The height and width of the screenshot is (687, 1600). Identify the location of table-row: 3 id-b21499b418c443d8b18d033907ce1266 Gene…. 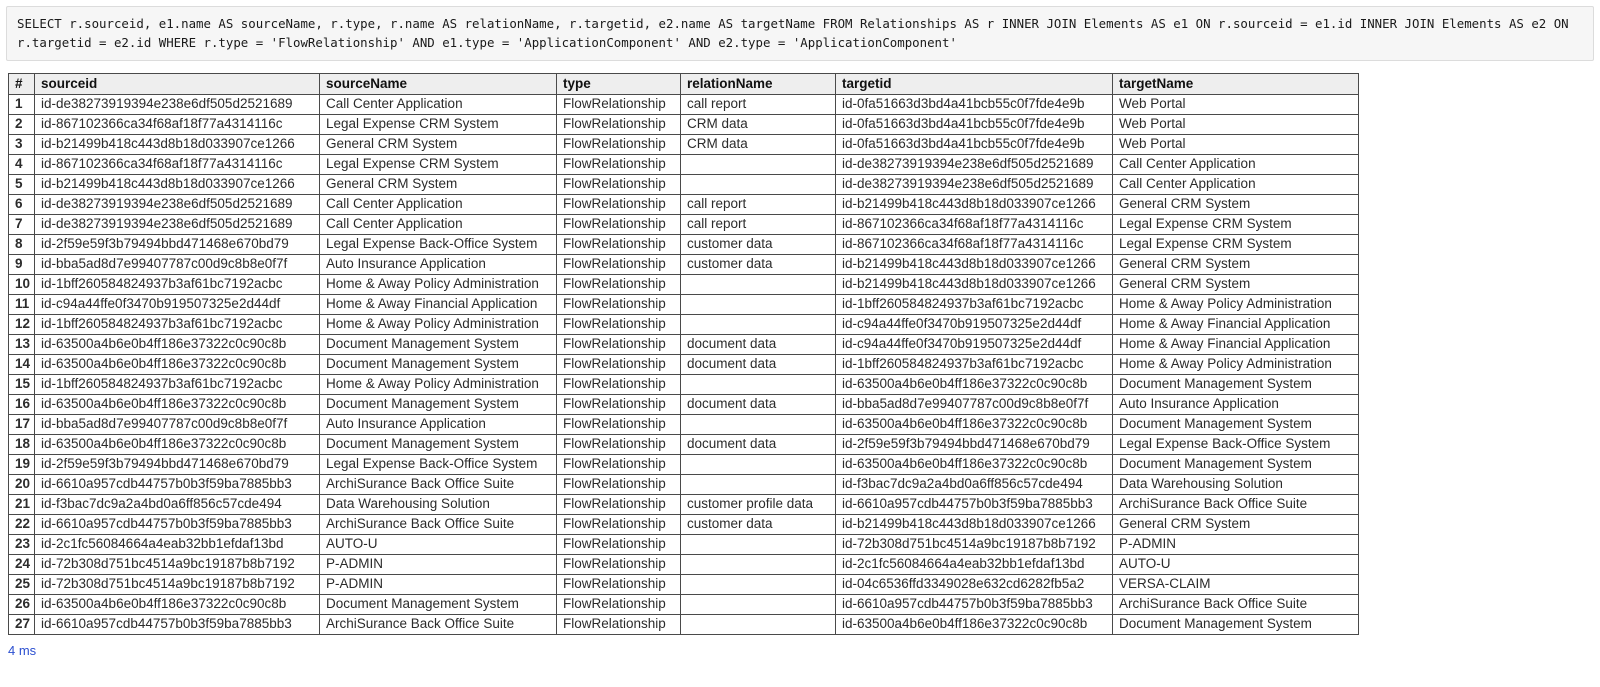
(683, 144).